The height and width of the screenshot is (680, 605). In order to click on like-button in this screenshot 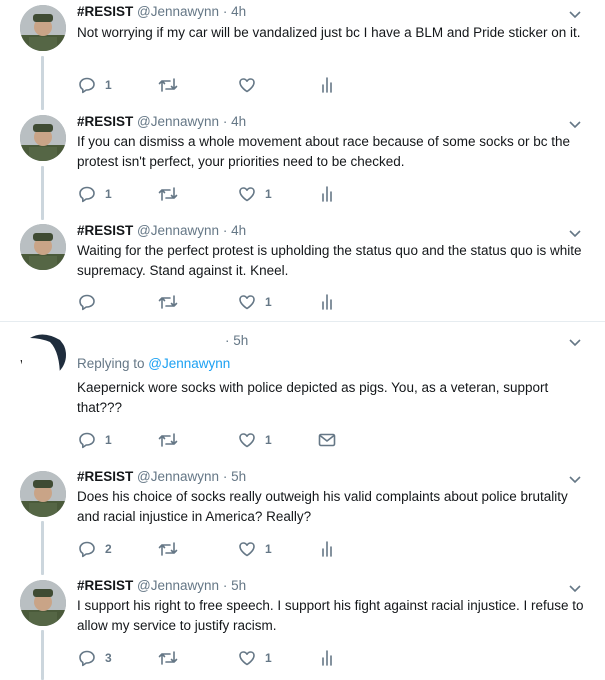, I will do `click(251, 85)`.